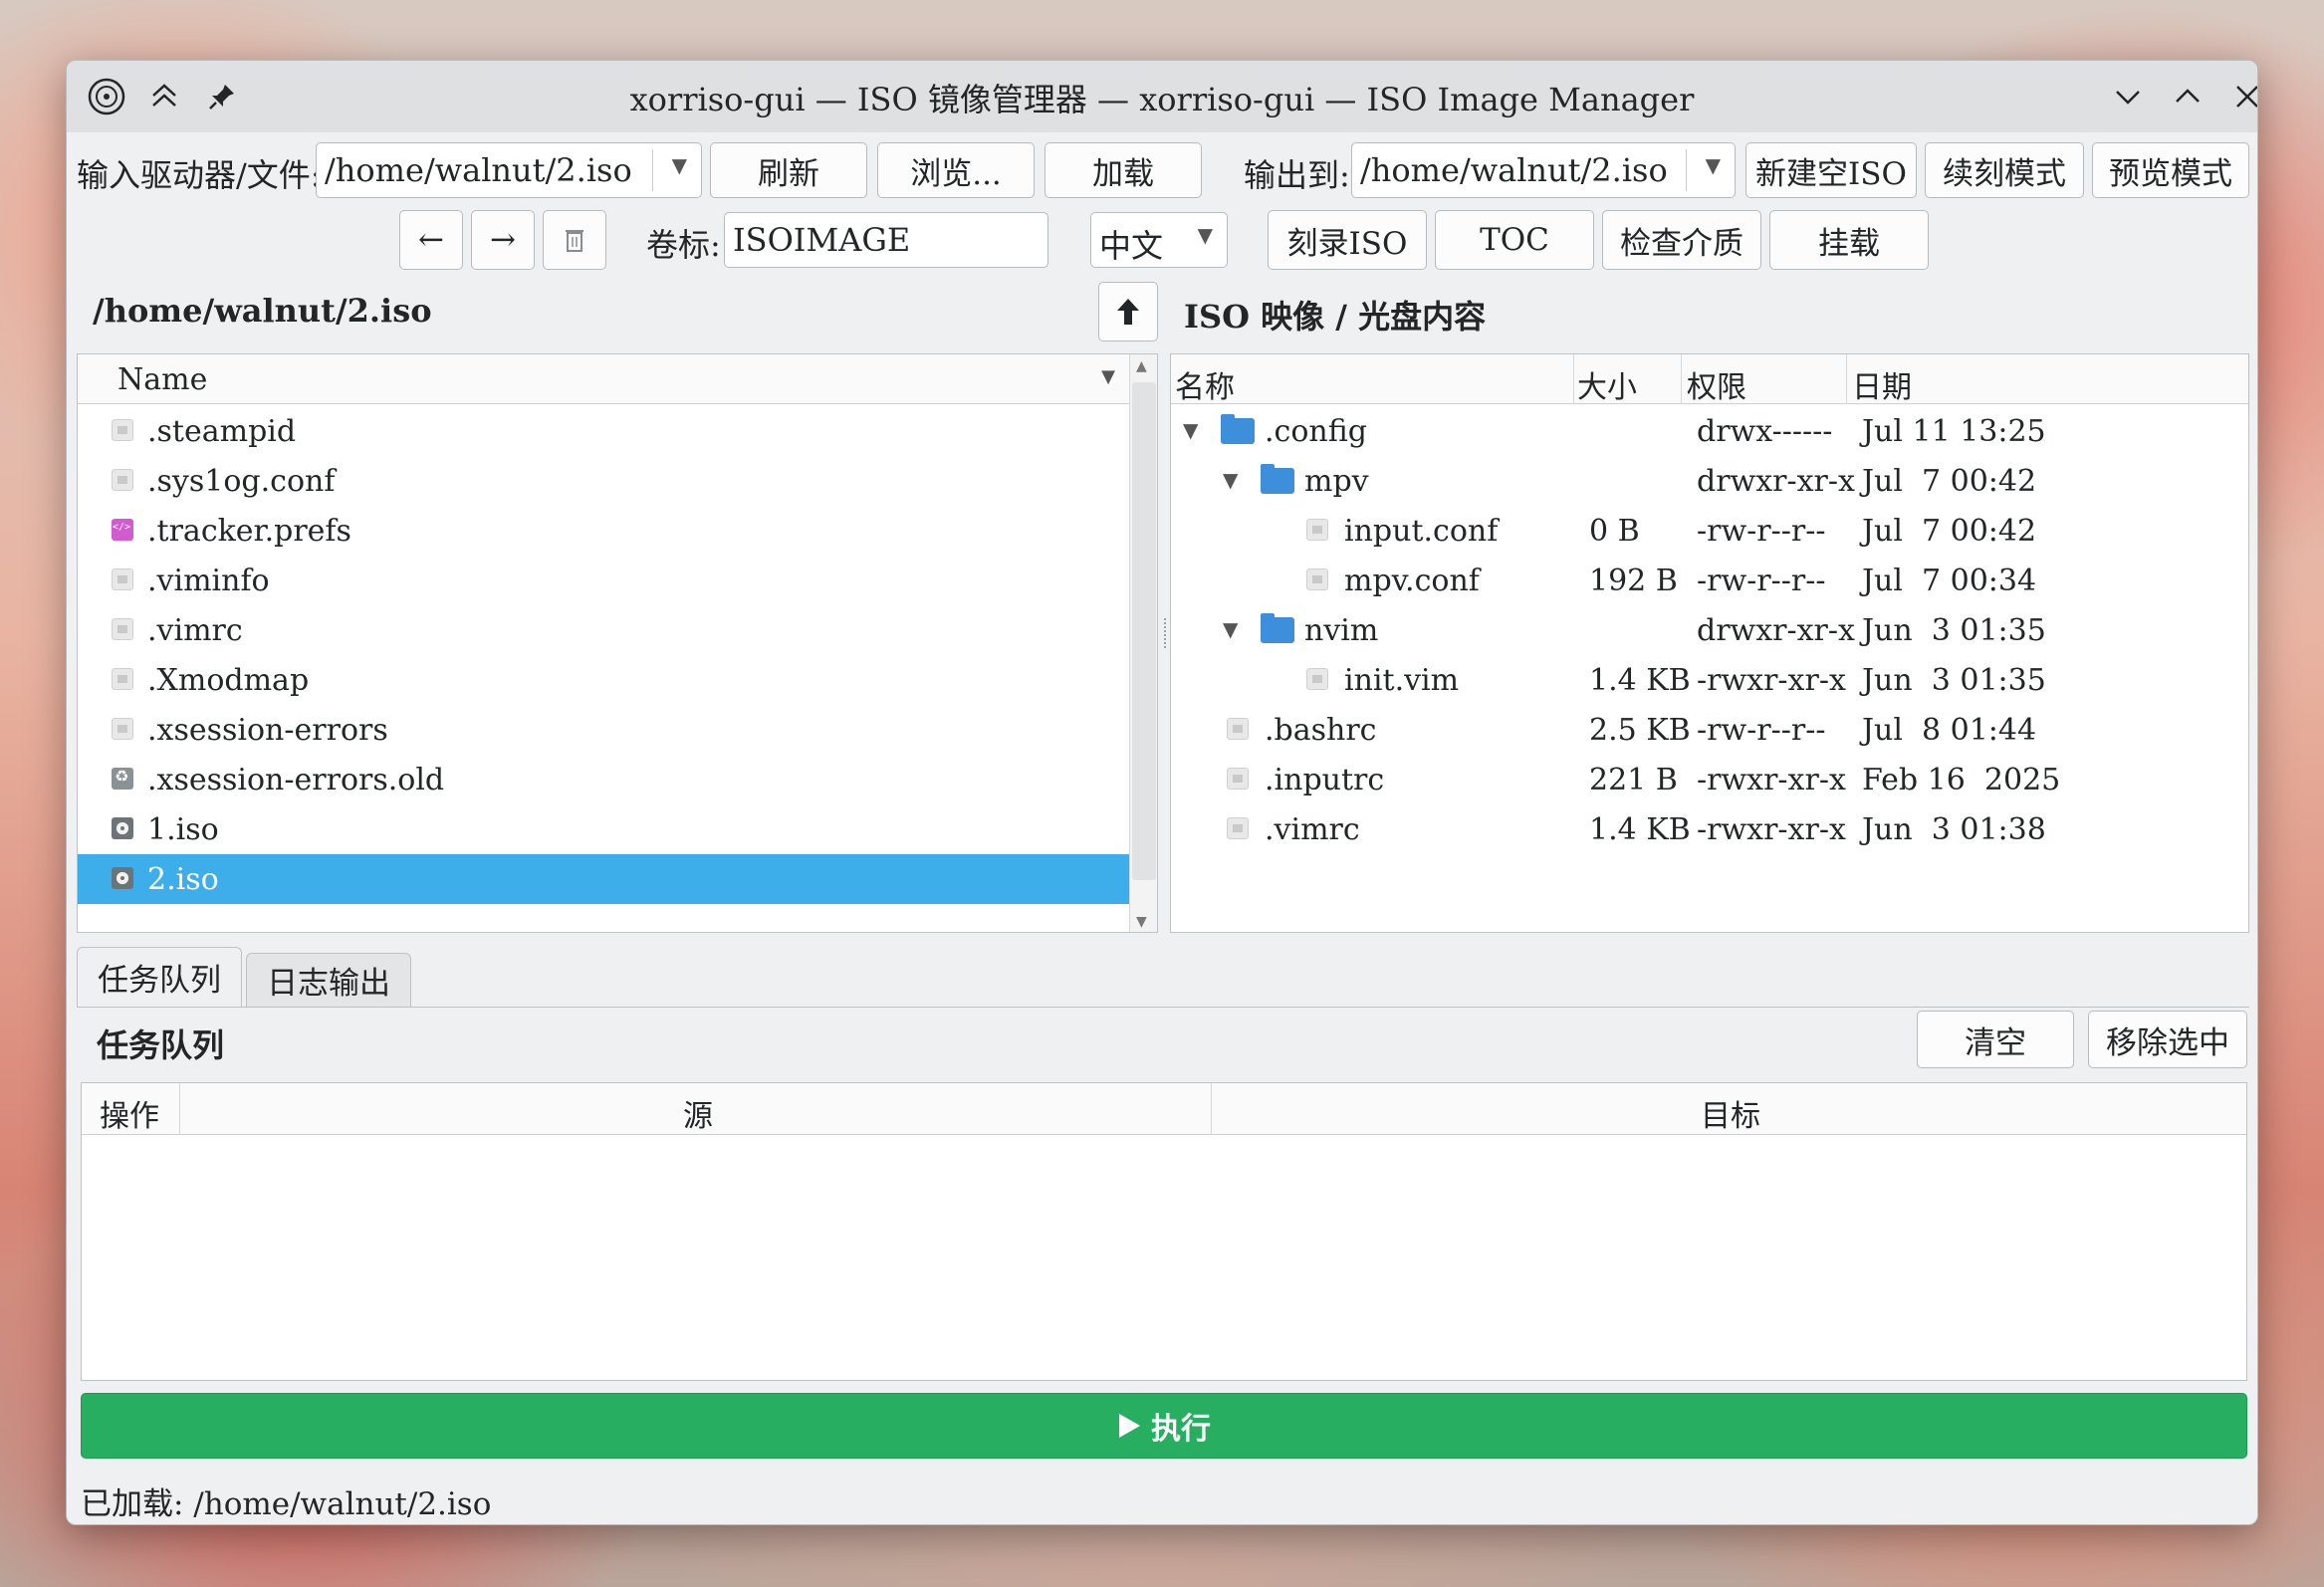 Image resolution: width=2324 pixels, height=1587 pixels. What do you see at coordinates (698, 1113) in the screenshot?
I see `col-source-header: 源` at bounding box center [698, 1113].